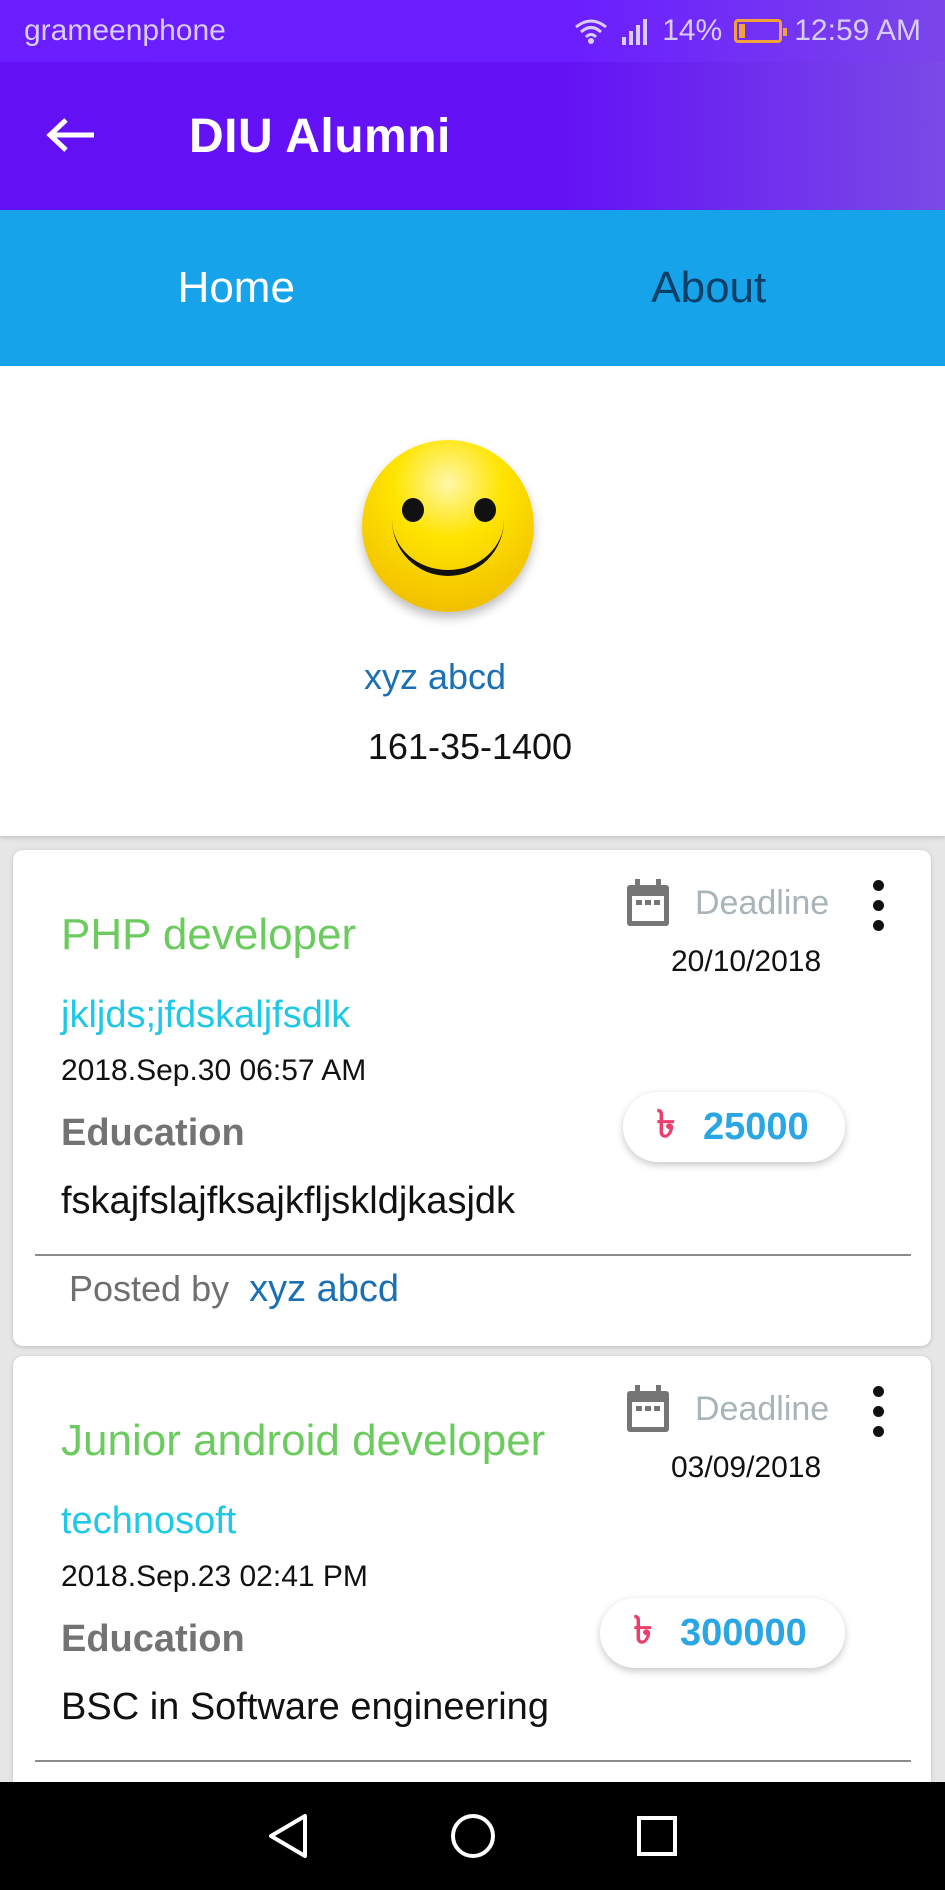 This screenshot has width=945, height=1890. What do you see at coordinates (214, 1070) in the screenshot?
I see `posted-time: 2018.Sep.30 06:57 AM` at bounding box center [214, 1070].